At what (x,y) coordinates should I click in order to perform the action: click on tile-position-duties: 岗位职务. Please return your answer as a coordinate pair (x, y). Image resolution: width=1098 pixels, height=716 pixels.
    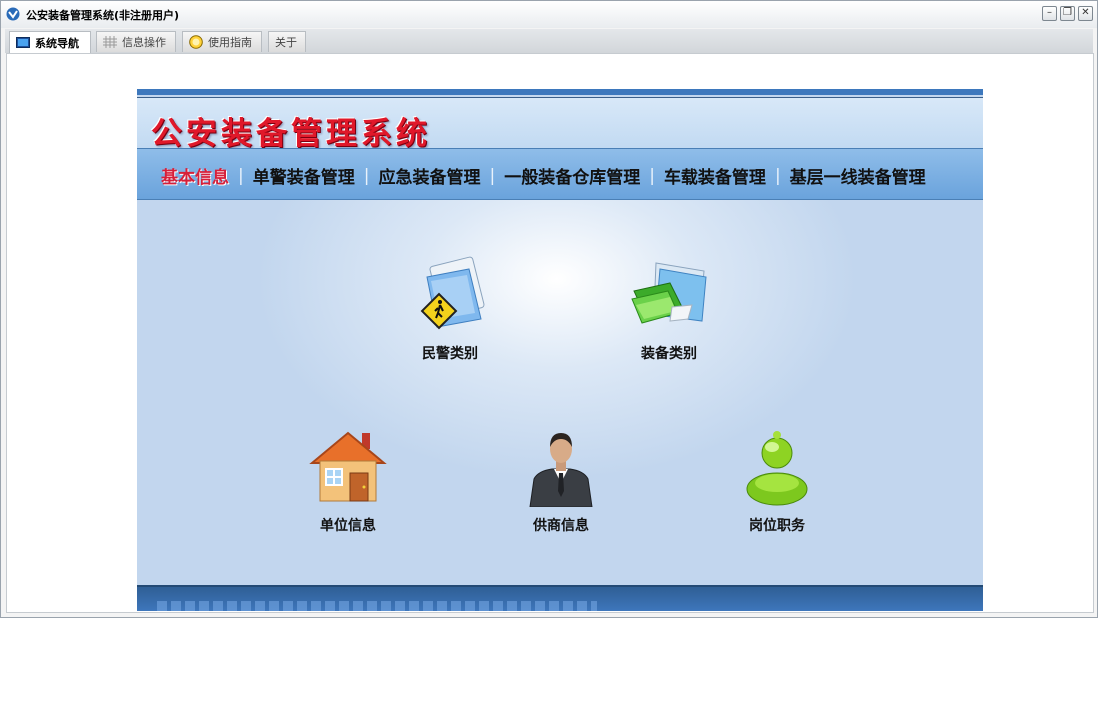
    Looking at the image, I should click on (777, 481).